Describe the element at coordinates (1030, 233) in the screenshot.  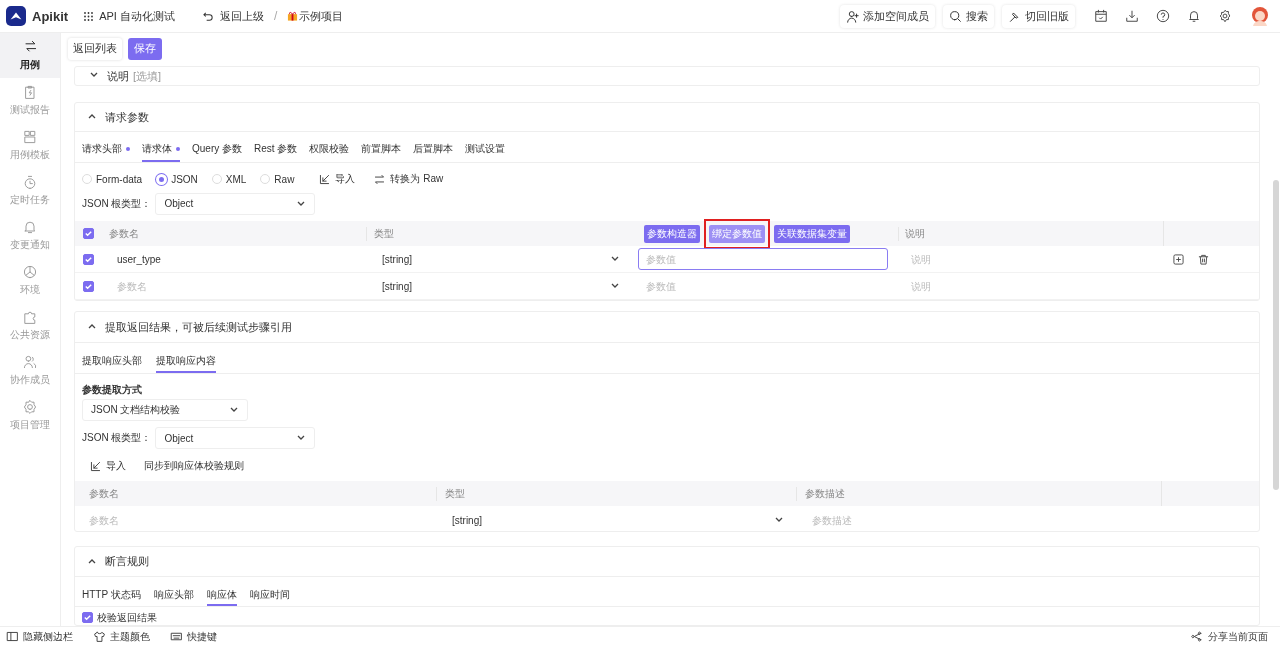
I see `column-header: 说明` at that location.